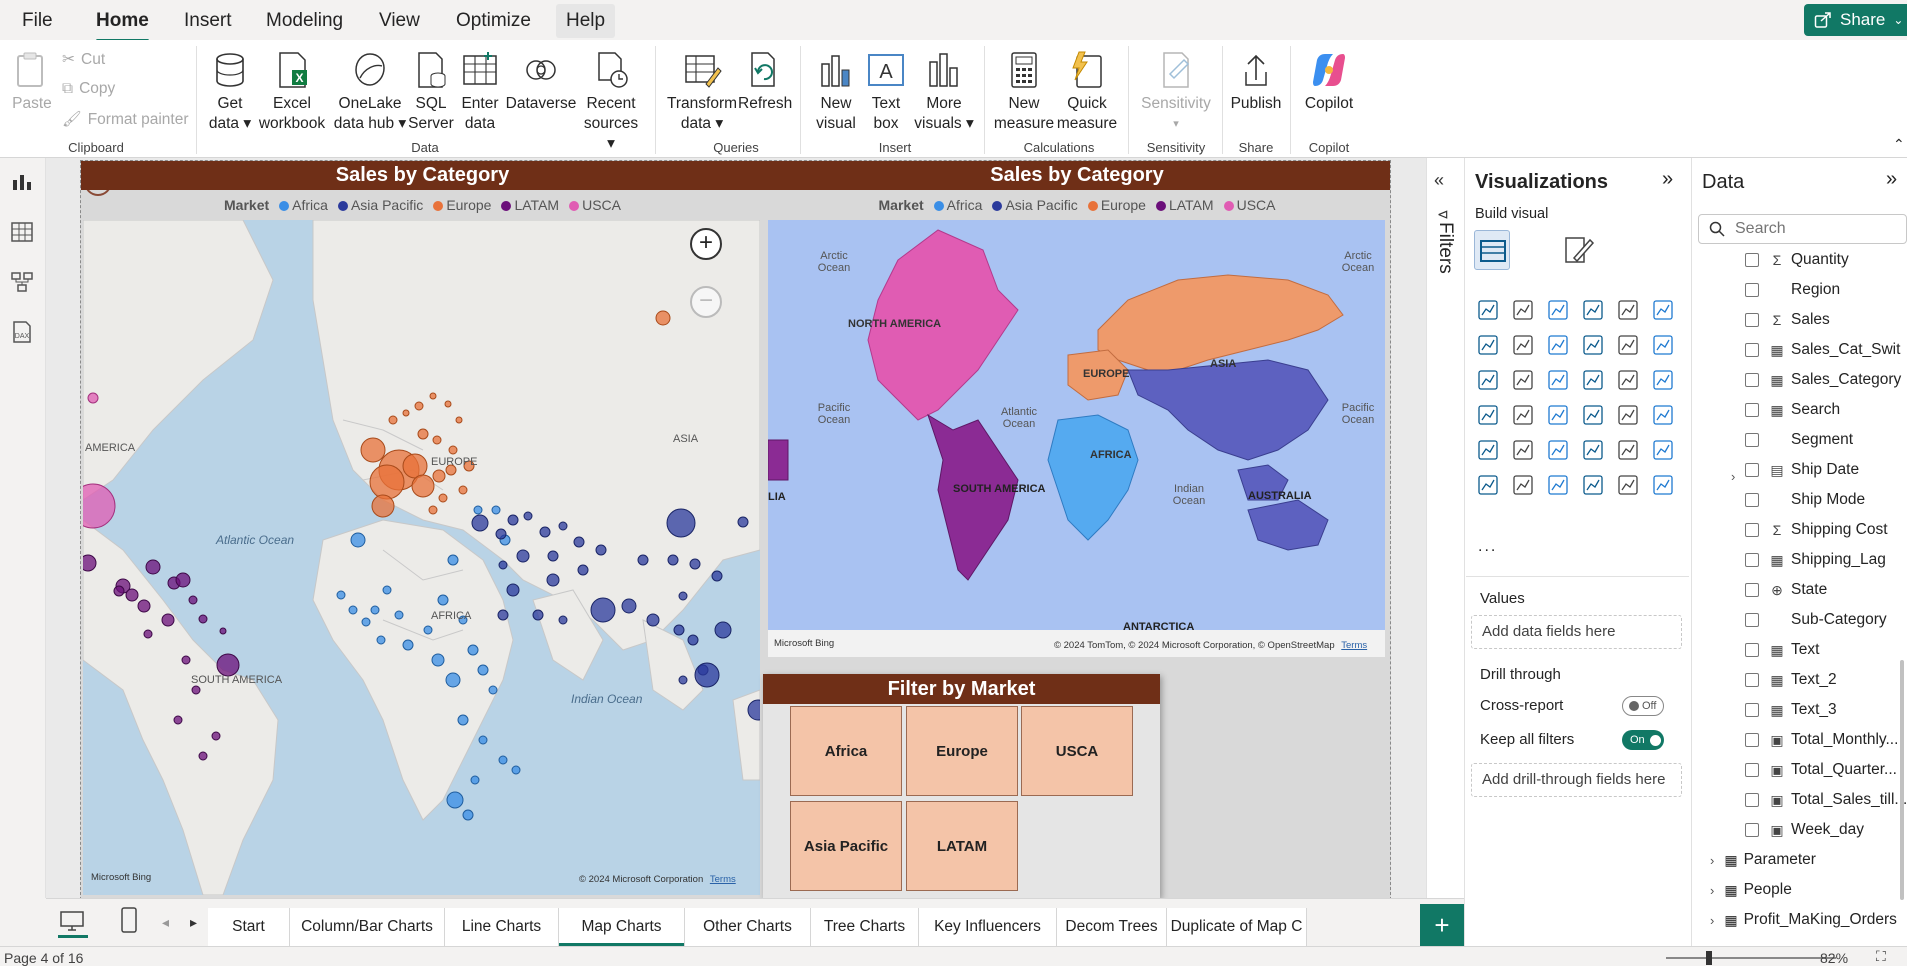 This screenshot has height=966, width=1907. I want to click on sensitivity-button: Sensitivity ▾, so click(1176, 92).